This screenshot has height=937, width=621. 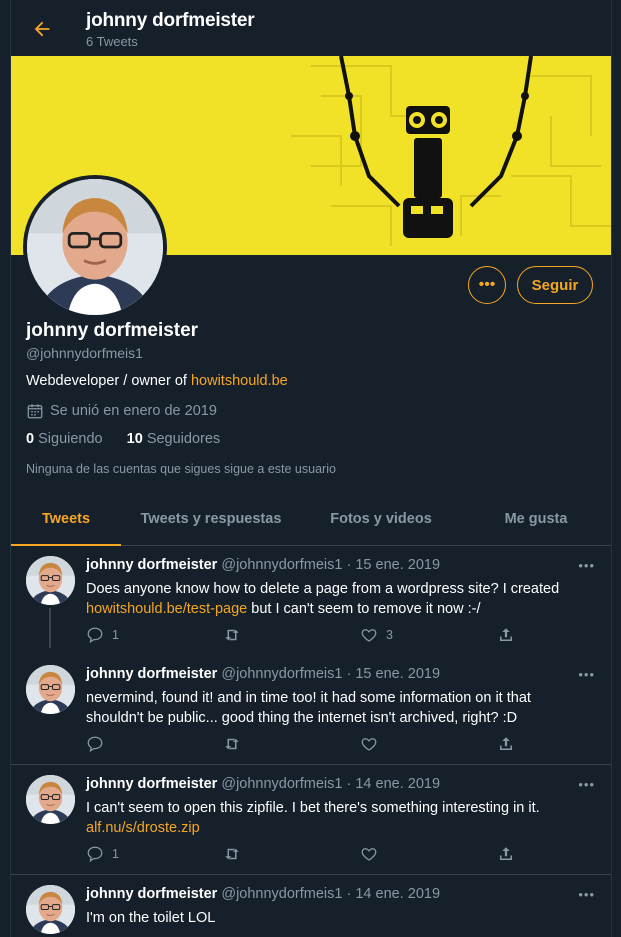 What do you see at coordinates (84, 353) in the screenshot?
I see `profile-handle: @johnnydorfmeis1` at bounding box center [84, 353].